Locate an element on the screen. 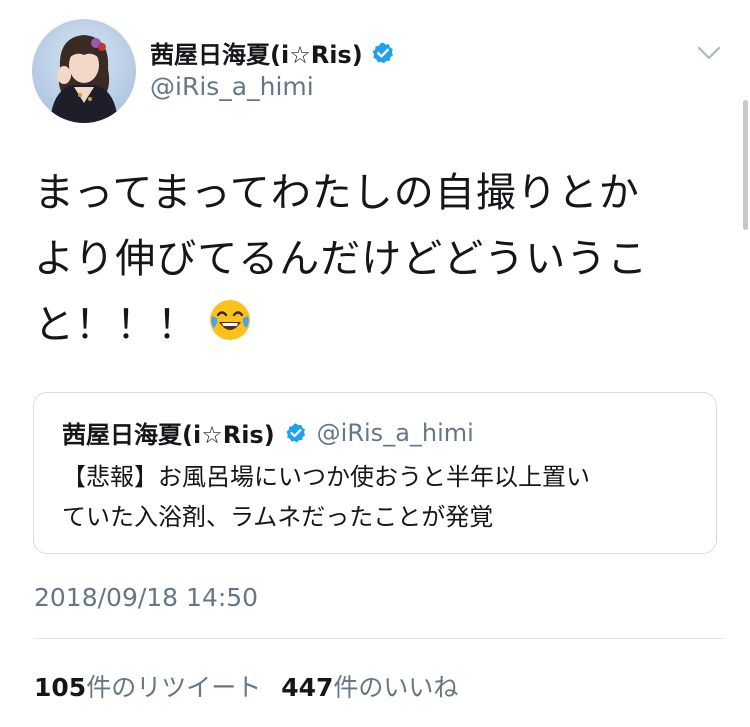  quoted-handle: @iRis_a_himi is located at coordinates (395, 432).